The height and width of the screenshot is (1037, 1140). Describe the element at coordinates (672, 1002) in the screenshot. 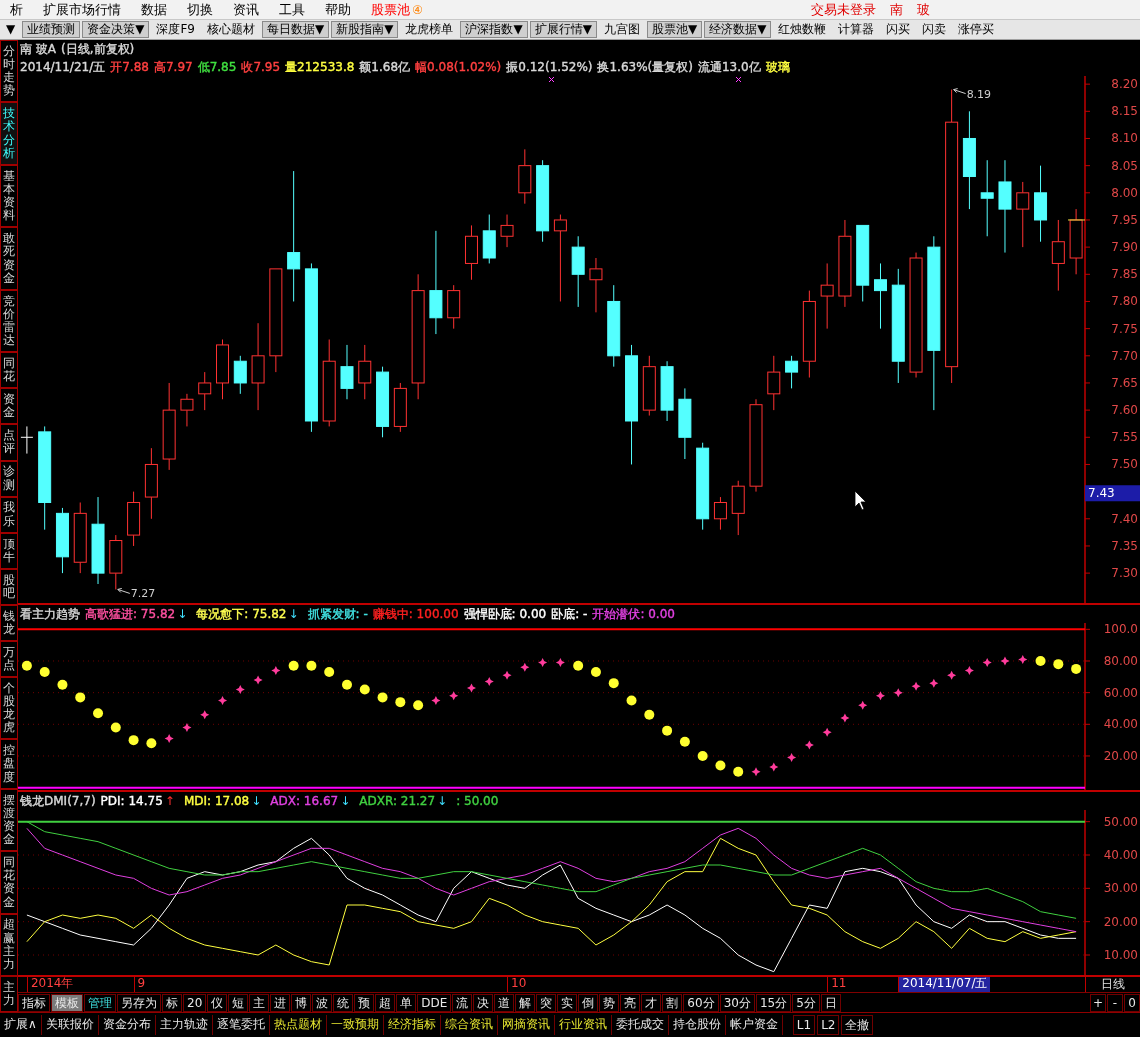

I see `toolbar-button: 割` at that location.